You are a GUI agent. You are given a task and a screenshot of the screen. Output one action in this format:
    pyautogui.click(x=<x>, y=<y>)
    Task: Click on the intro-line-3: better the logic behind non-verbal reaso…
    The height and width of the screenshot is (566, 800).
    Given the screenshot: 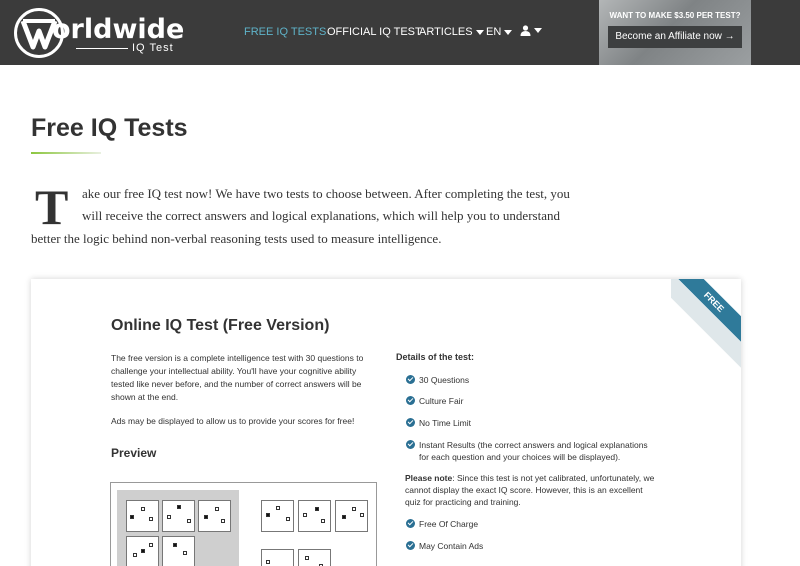 What is the action you would take?
    pyautogui.click(x=236, y=238)
    